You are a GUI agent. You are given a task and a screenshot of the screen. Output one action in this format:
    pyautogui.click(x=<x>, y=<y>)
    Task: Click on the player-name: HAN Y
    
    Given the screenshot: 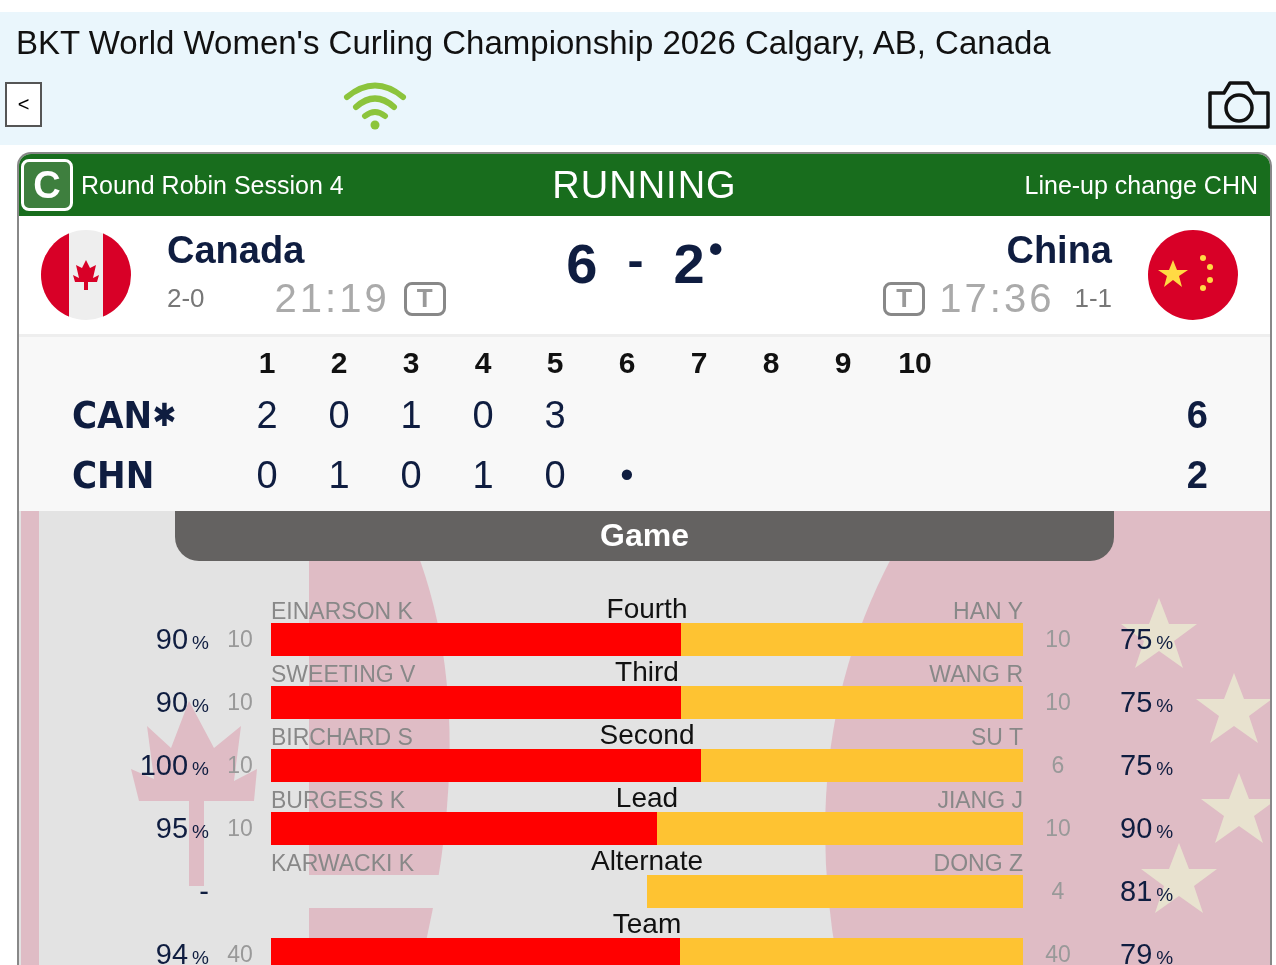 What is the action you would take?
    pyautogui.click(x=987, y=611)
    